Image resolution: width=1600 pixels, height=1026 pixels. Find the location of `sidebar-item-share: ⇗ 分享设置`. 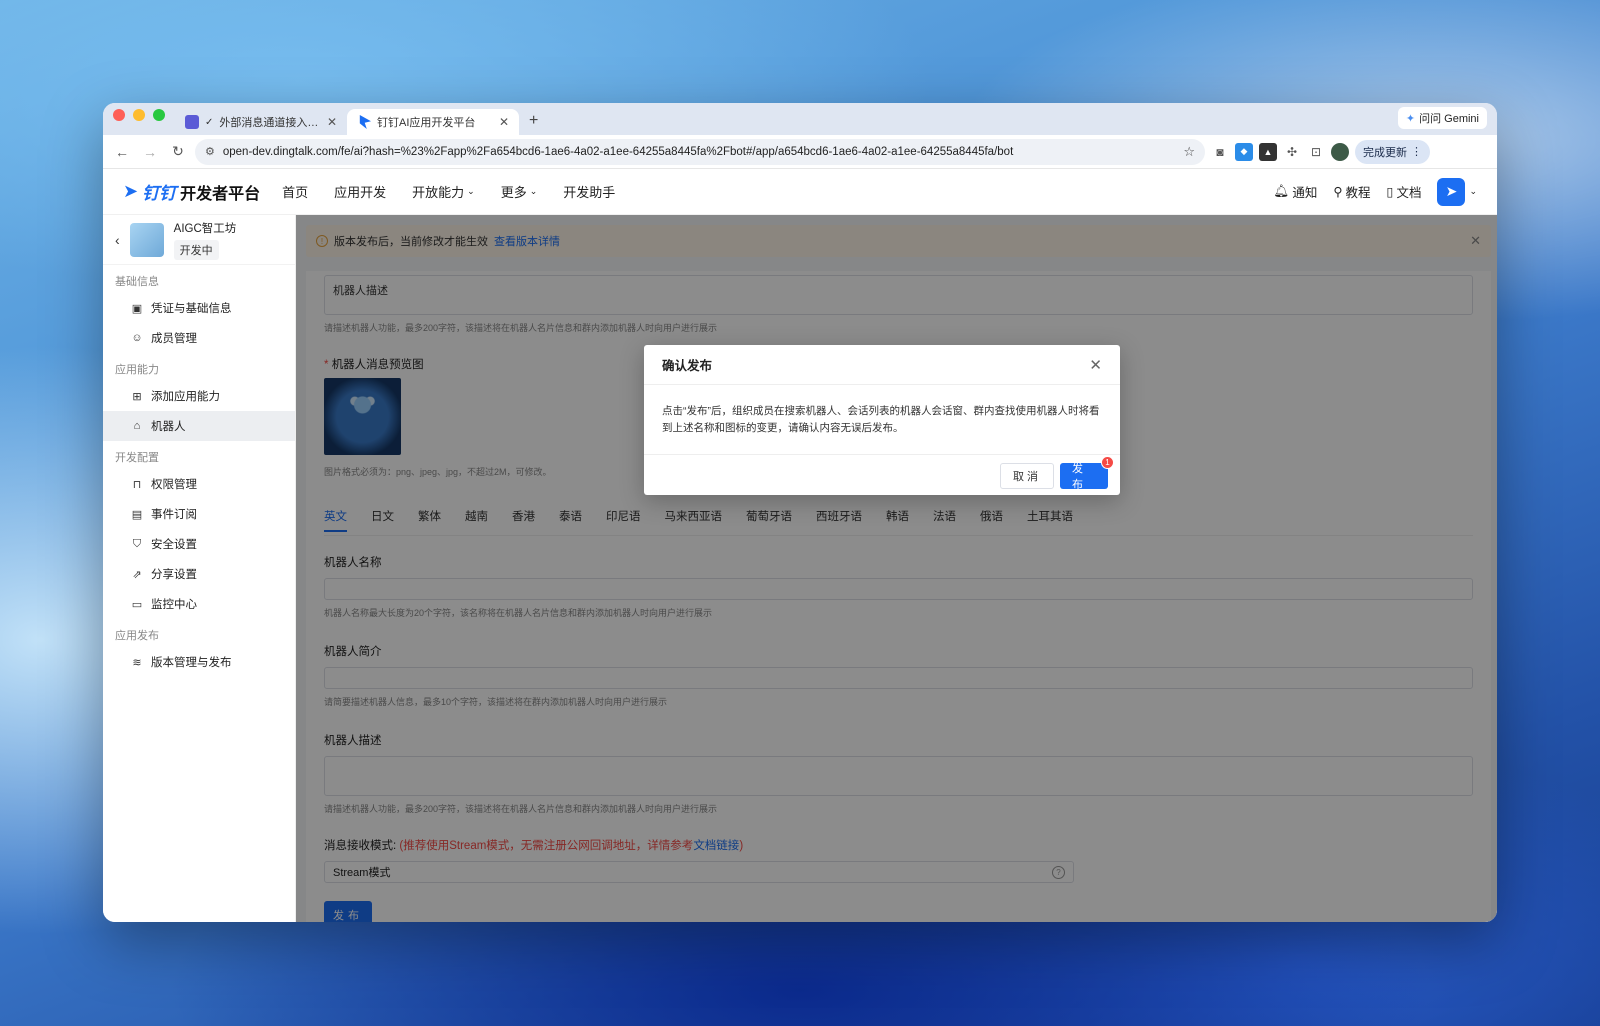

sidebar-item-share: ⇗ 分享设置 is located at coordinates (199, 574).